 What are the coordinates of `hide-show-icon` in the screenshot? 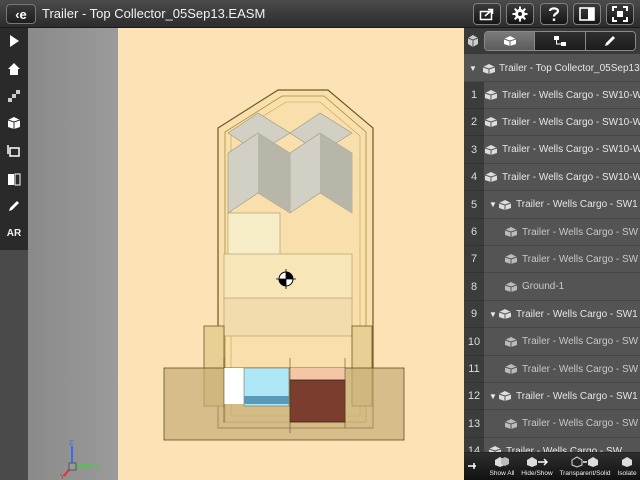 It's located at (537, 462).